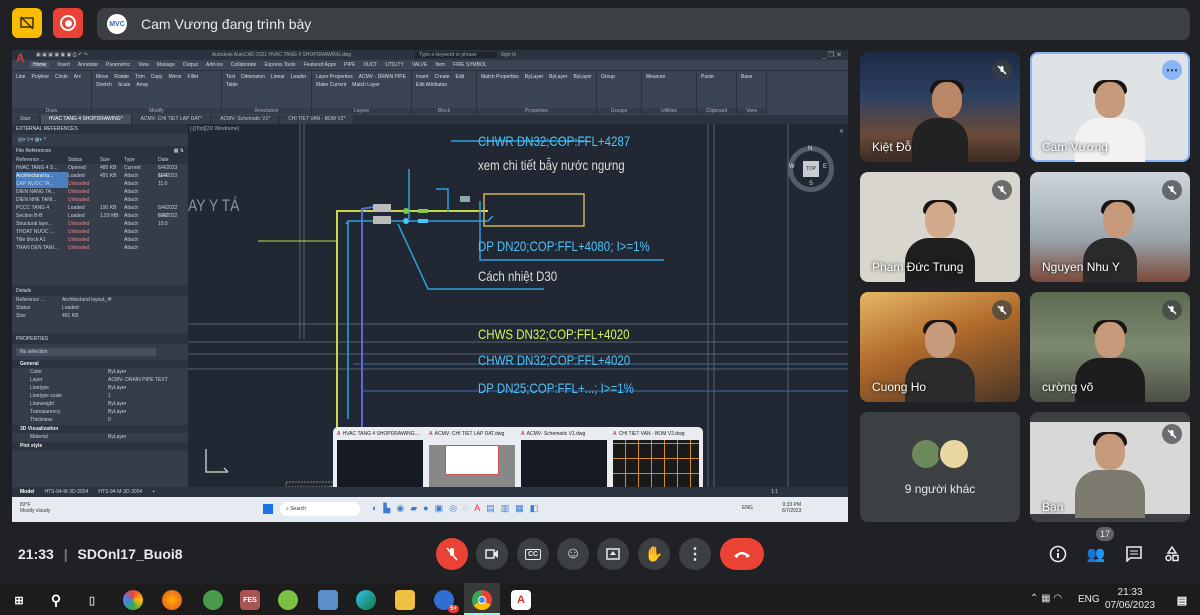 This screenshot has width=1200, height=615. I want to click on participant-tile-cuong-ho: Cuong Ho, so click(940, 347).